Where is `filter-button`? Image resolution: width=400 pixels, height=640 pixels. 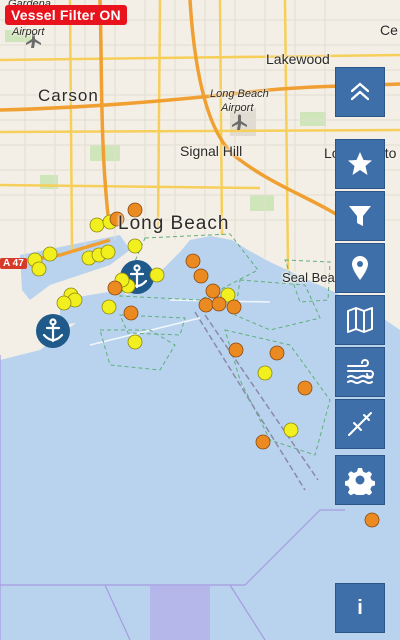
filter-button is located at coordinates (360, 216).